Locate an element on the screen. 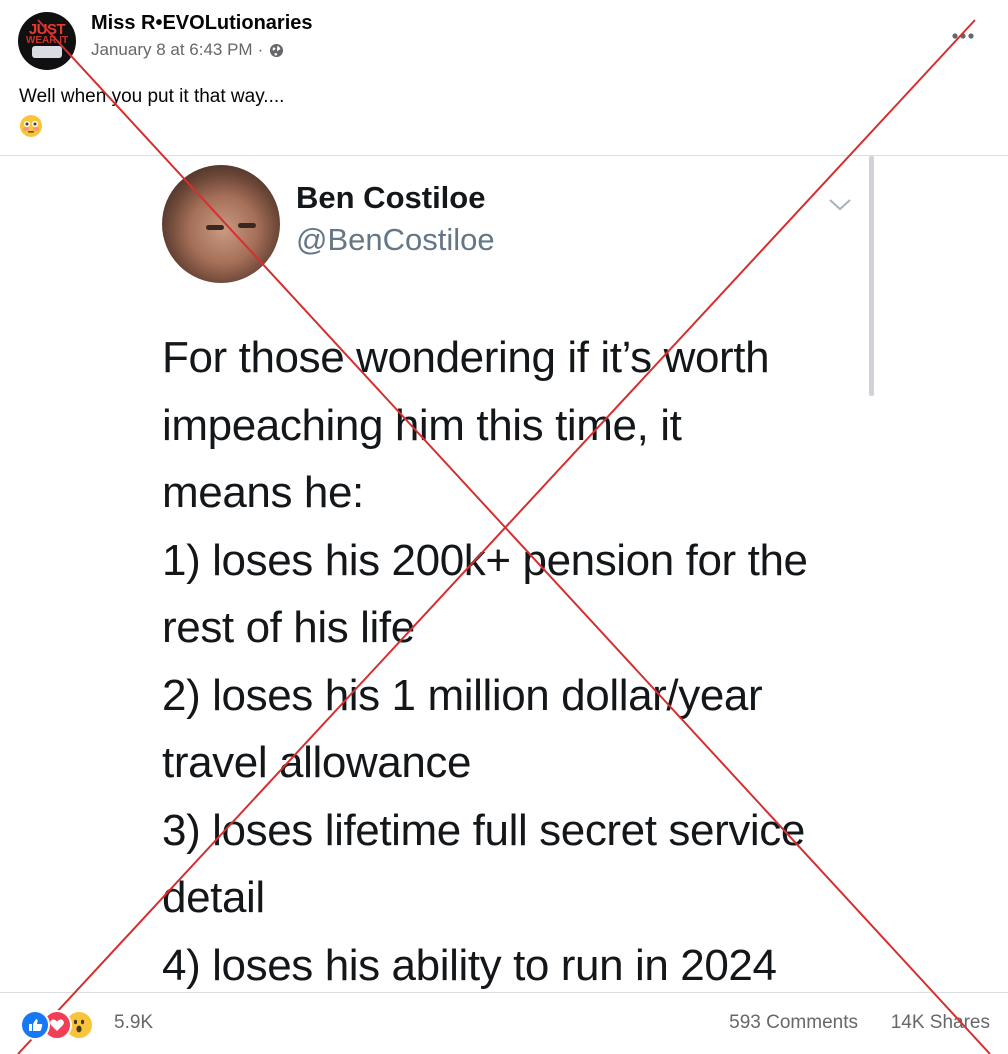 The height and width of the screenshot is (1054, 1008). reaction-count: 5.9K is located at coordinates (133, 1023).